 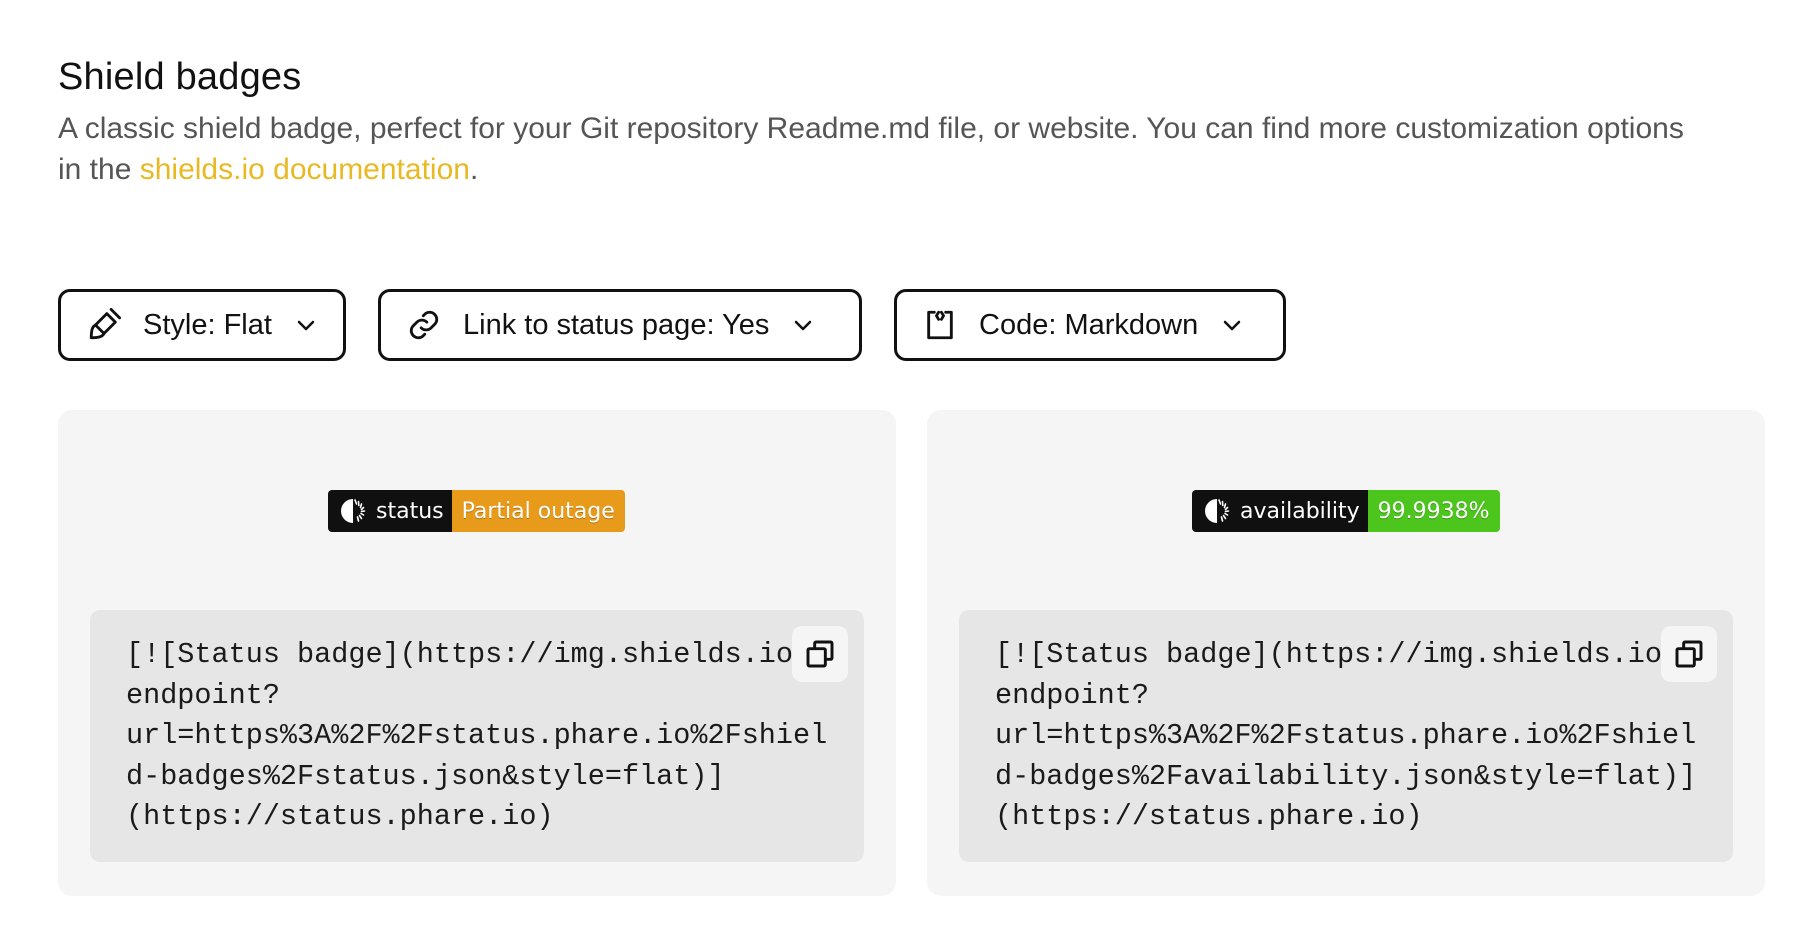 I want to click on link-select-label: Link to status page: Yes, so click(x=616, y=324).